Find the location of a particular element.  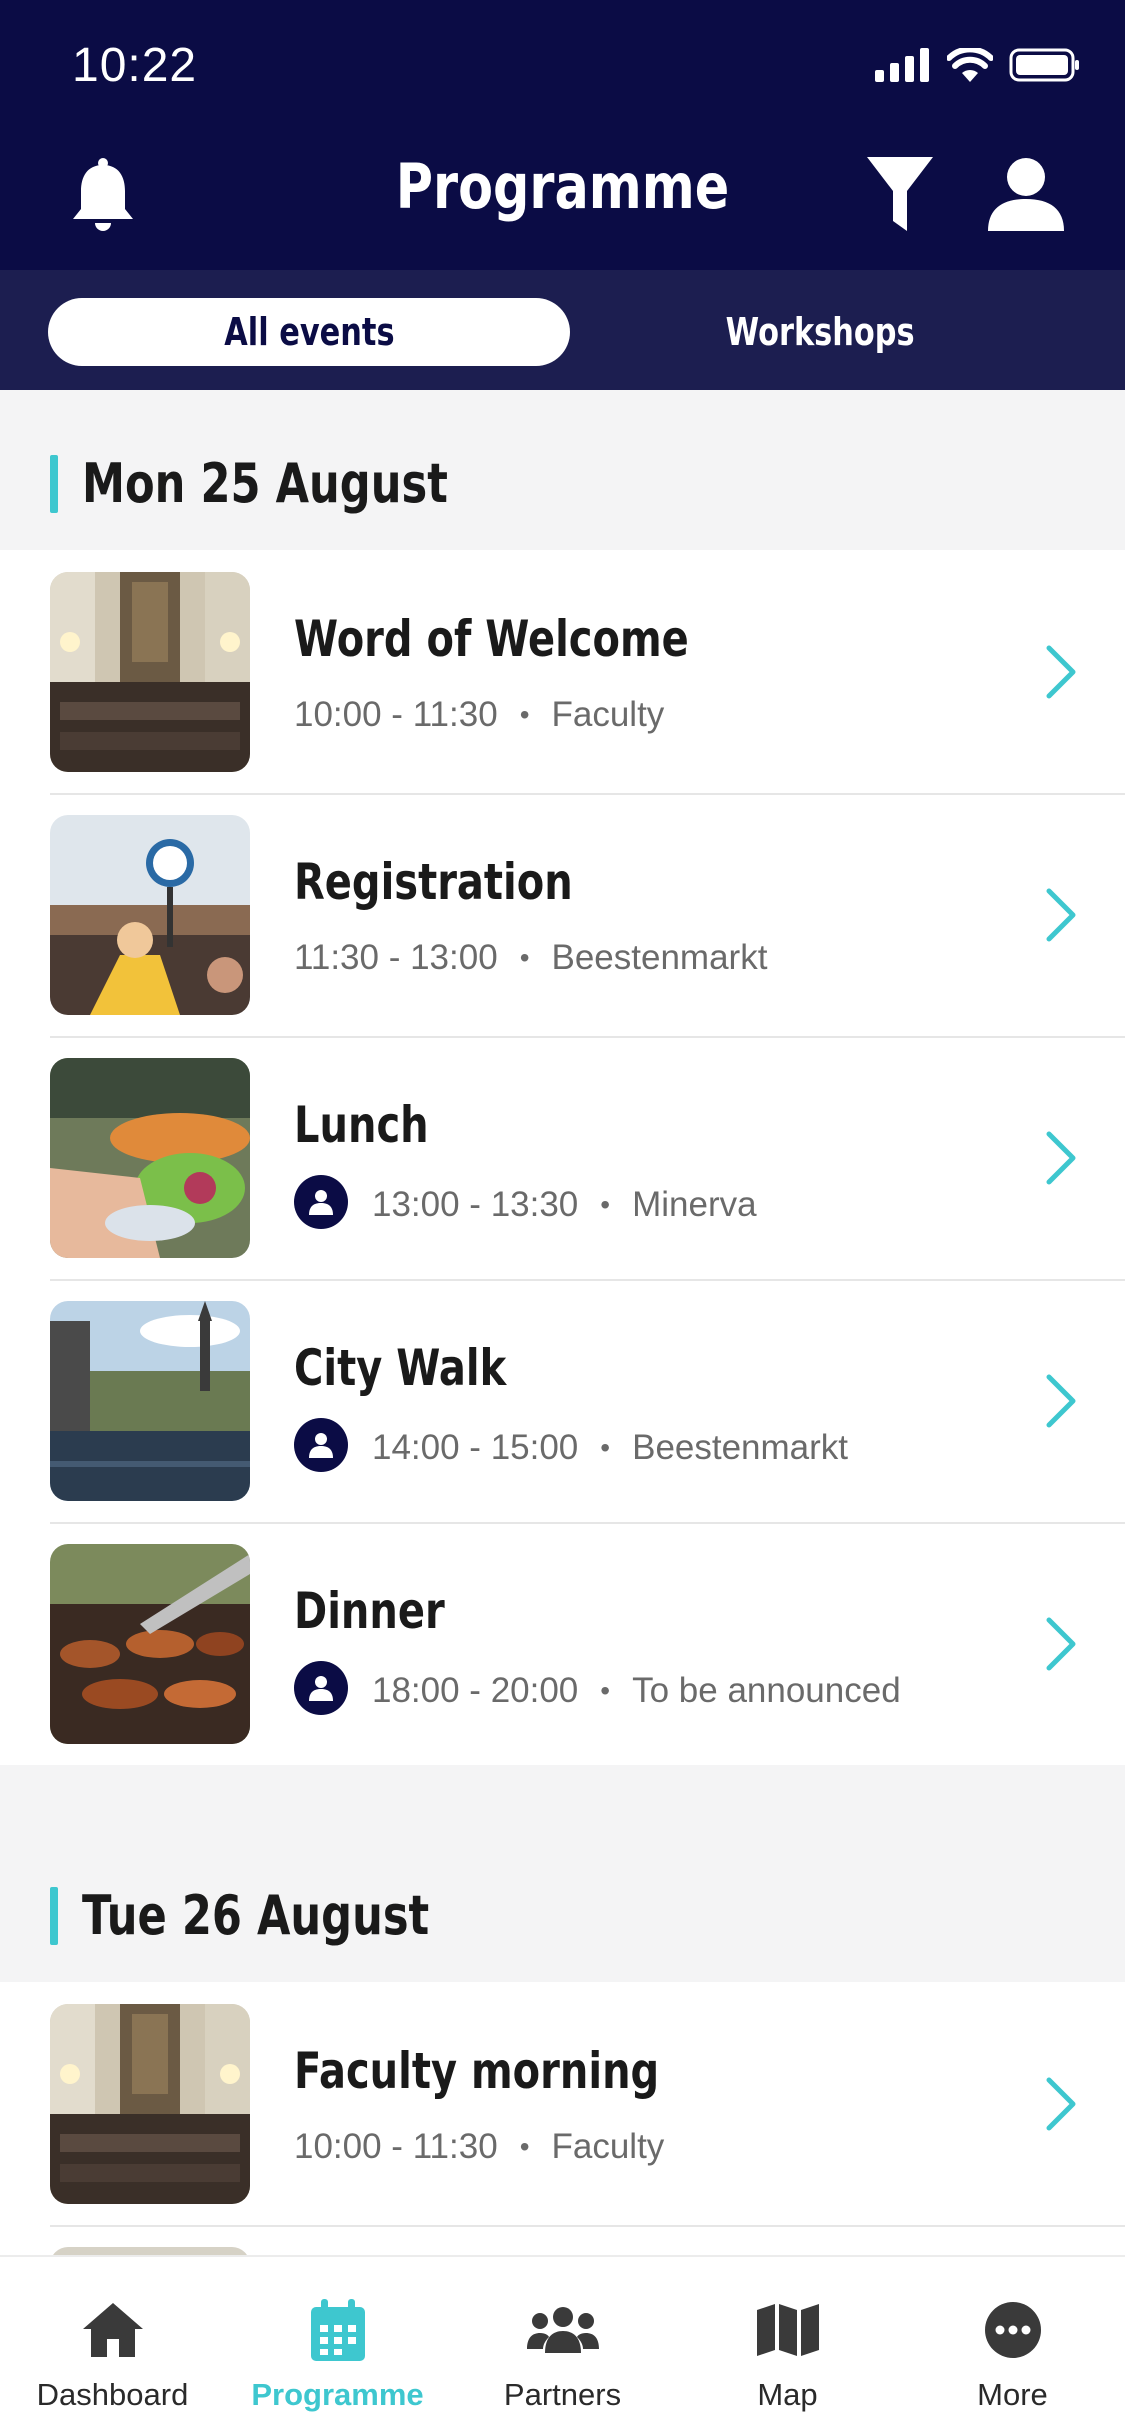

event-meta: 14:00 - 15:00 • Beestenmarkt is located at coordinates (571, 1445).